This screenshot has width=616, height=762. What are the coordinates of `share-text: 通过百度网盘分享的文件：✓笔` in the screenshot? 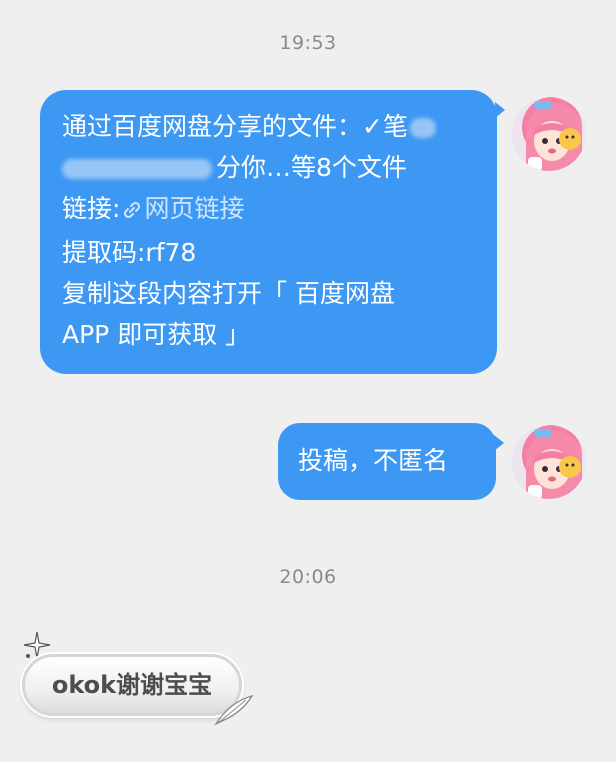 It's located at (235, 126).